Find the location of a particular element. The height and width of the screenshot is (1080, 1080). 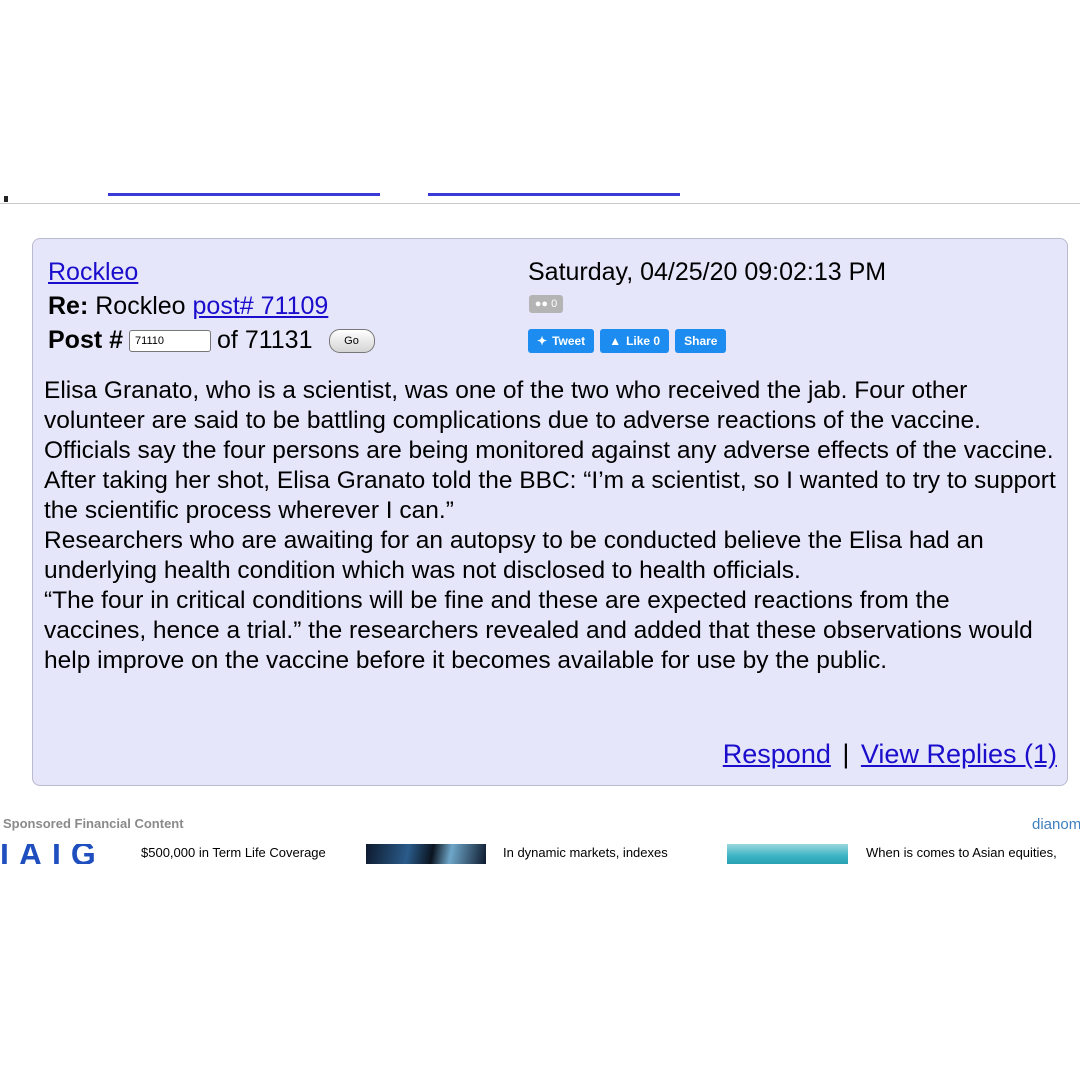

post-total: of 71131 is located at coordinates (265, 340).